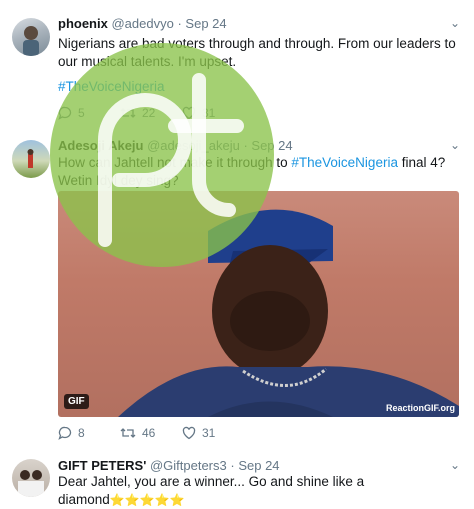  Describe the element at coordinates (89, 113) in the screenshot. I see `reply-button: 5` at that location.